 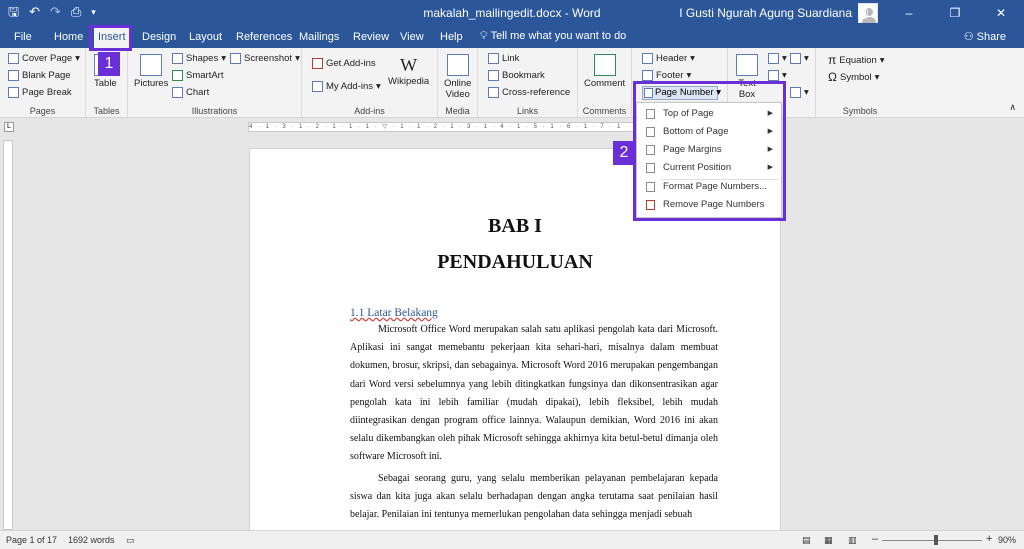 What do you see at coordinates (932, 540) in the screenshot?
I see `zoom-slider` at bounding box center [932, 540].